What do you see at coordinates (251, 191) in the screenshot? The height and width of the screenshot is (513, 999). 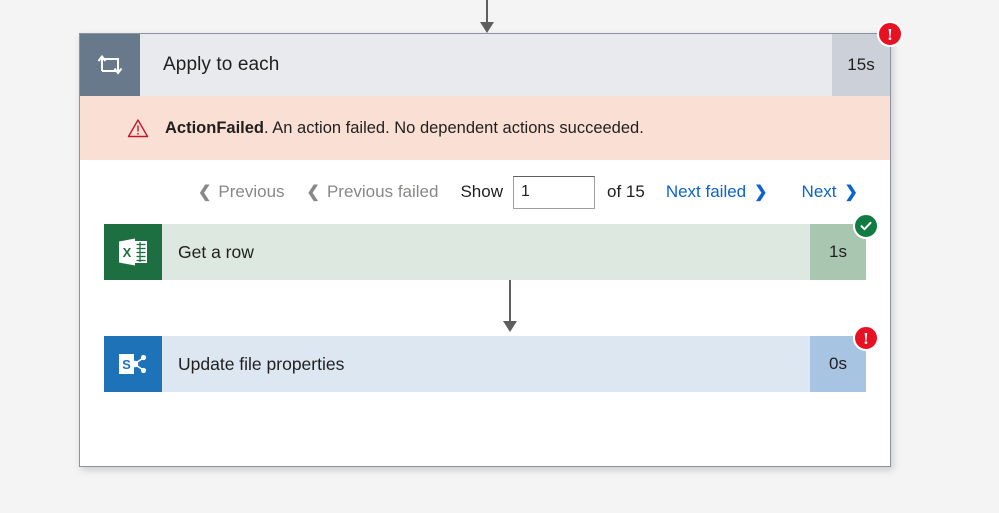 I see `previous-button-label: Previous` at bounding box center [251, 191].